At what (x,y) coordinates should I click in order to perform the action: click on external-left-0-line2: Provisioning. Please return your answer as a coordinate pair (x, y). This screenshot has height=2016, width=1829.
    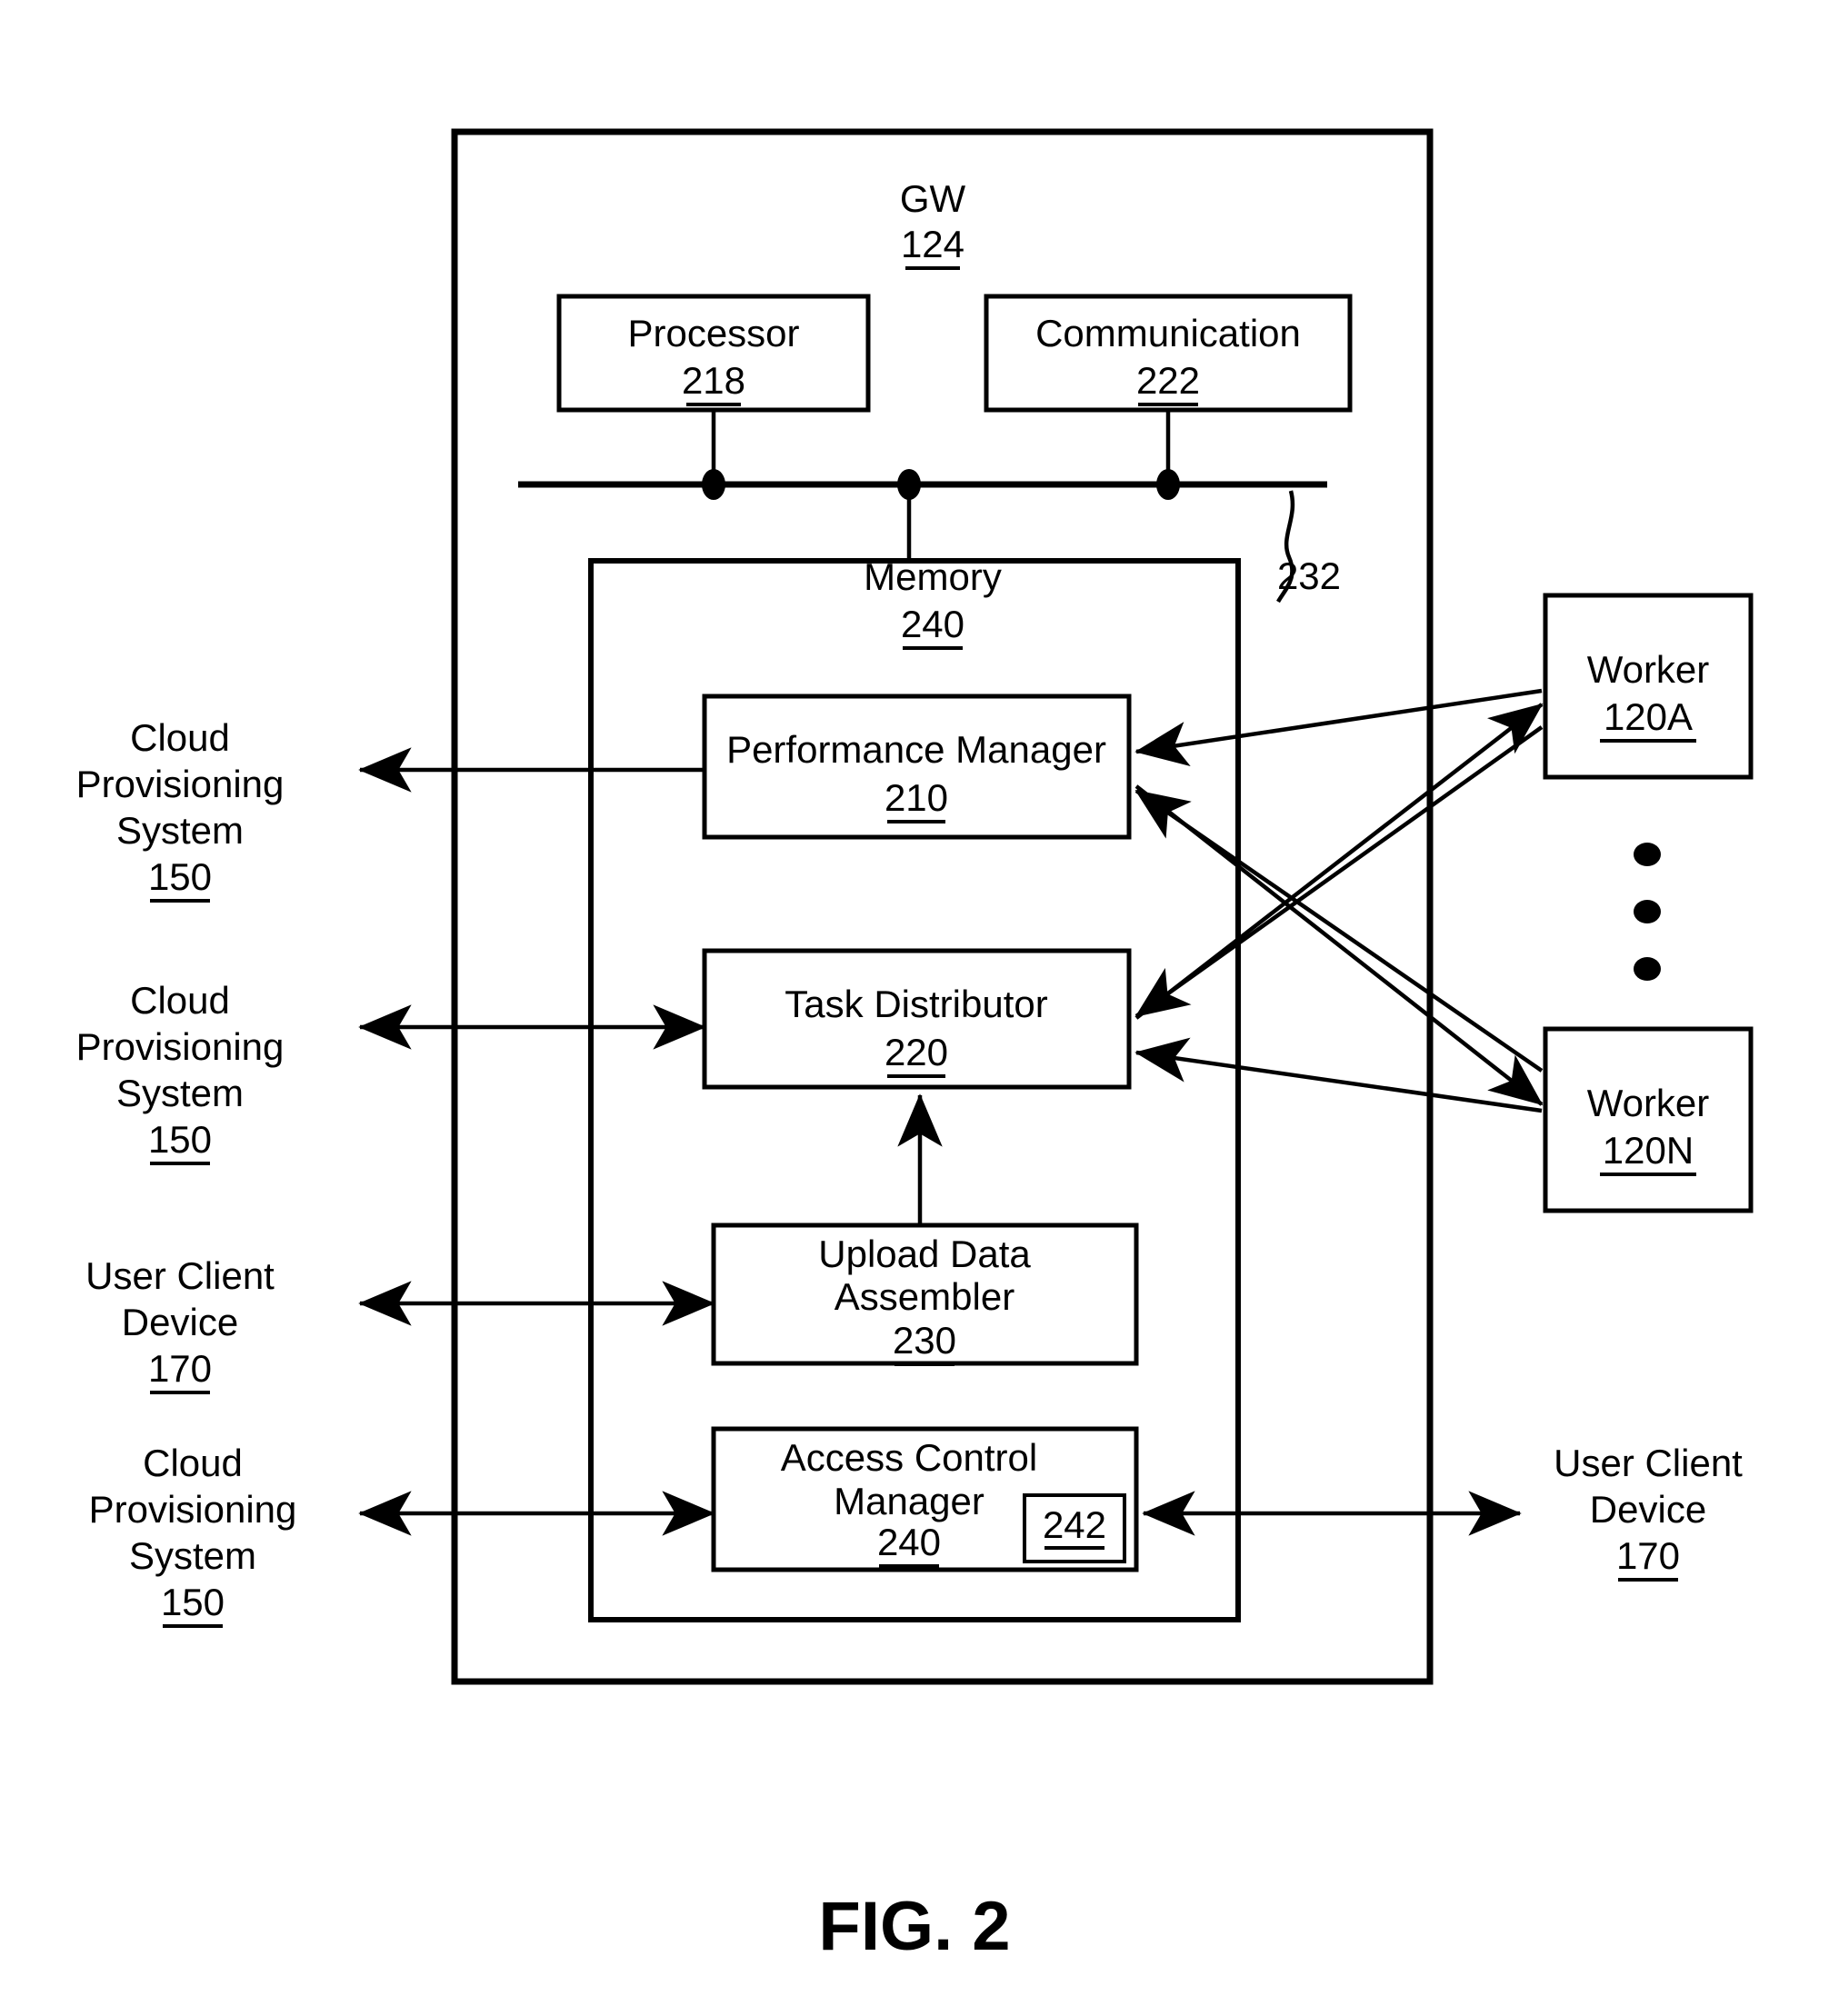
    Looking at the image, I should click on (180, 784).